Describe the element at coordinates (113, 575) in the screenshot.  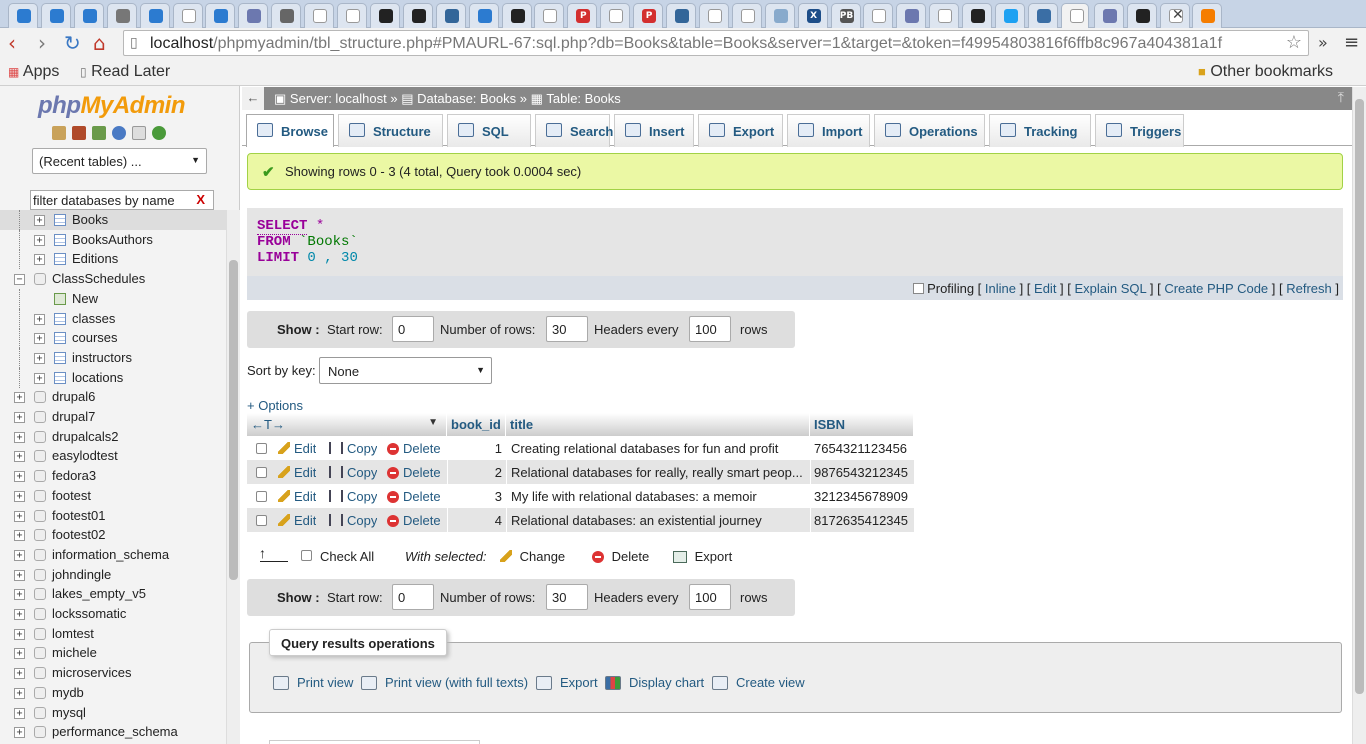
I see `database-item-johndingle: + johndingle` at that location.